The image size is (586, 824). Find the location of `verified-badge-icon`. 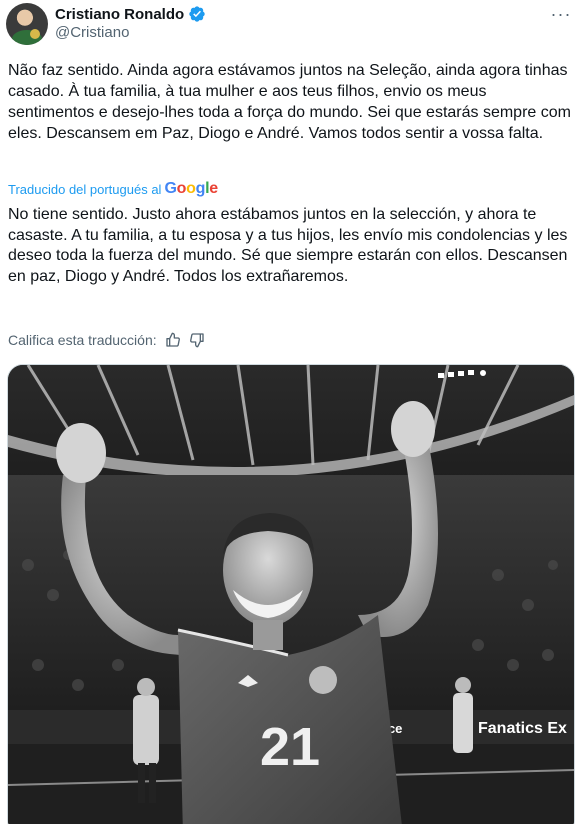

verified-badge-icon is located at coordinates (197, 14).